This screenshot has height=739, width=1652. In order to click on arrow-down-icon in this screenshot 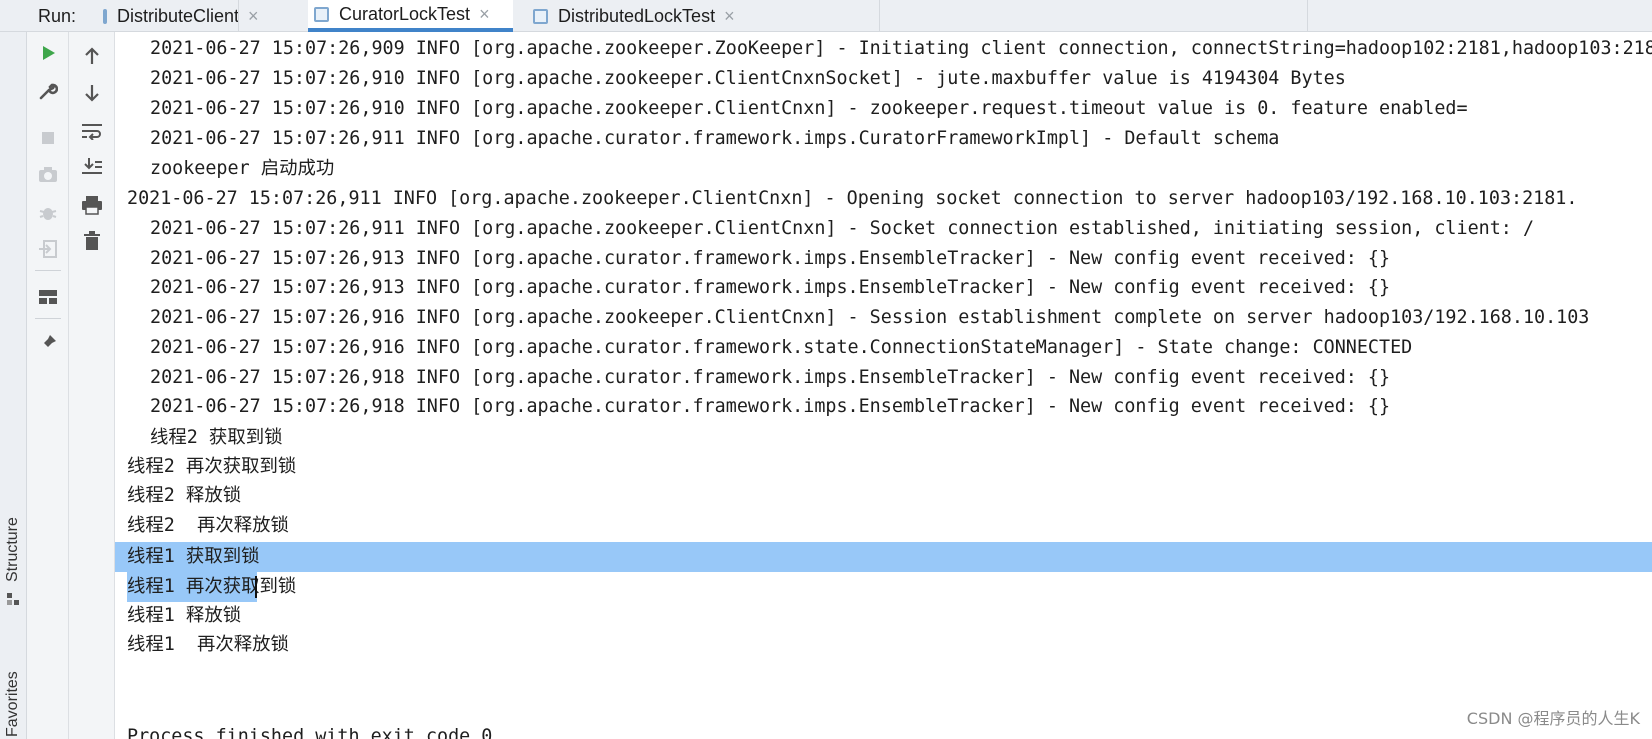, I will do `click(92, 93)`.